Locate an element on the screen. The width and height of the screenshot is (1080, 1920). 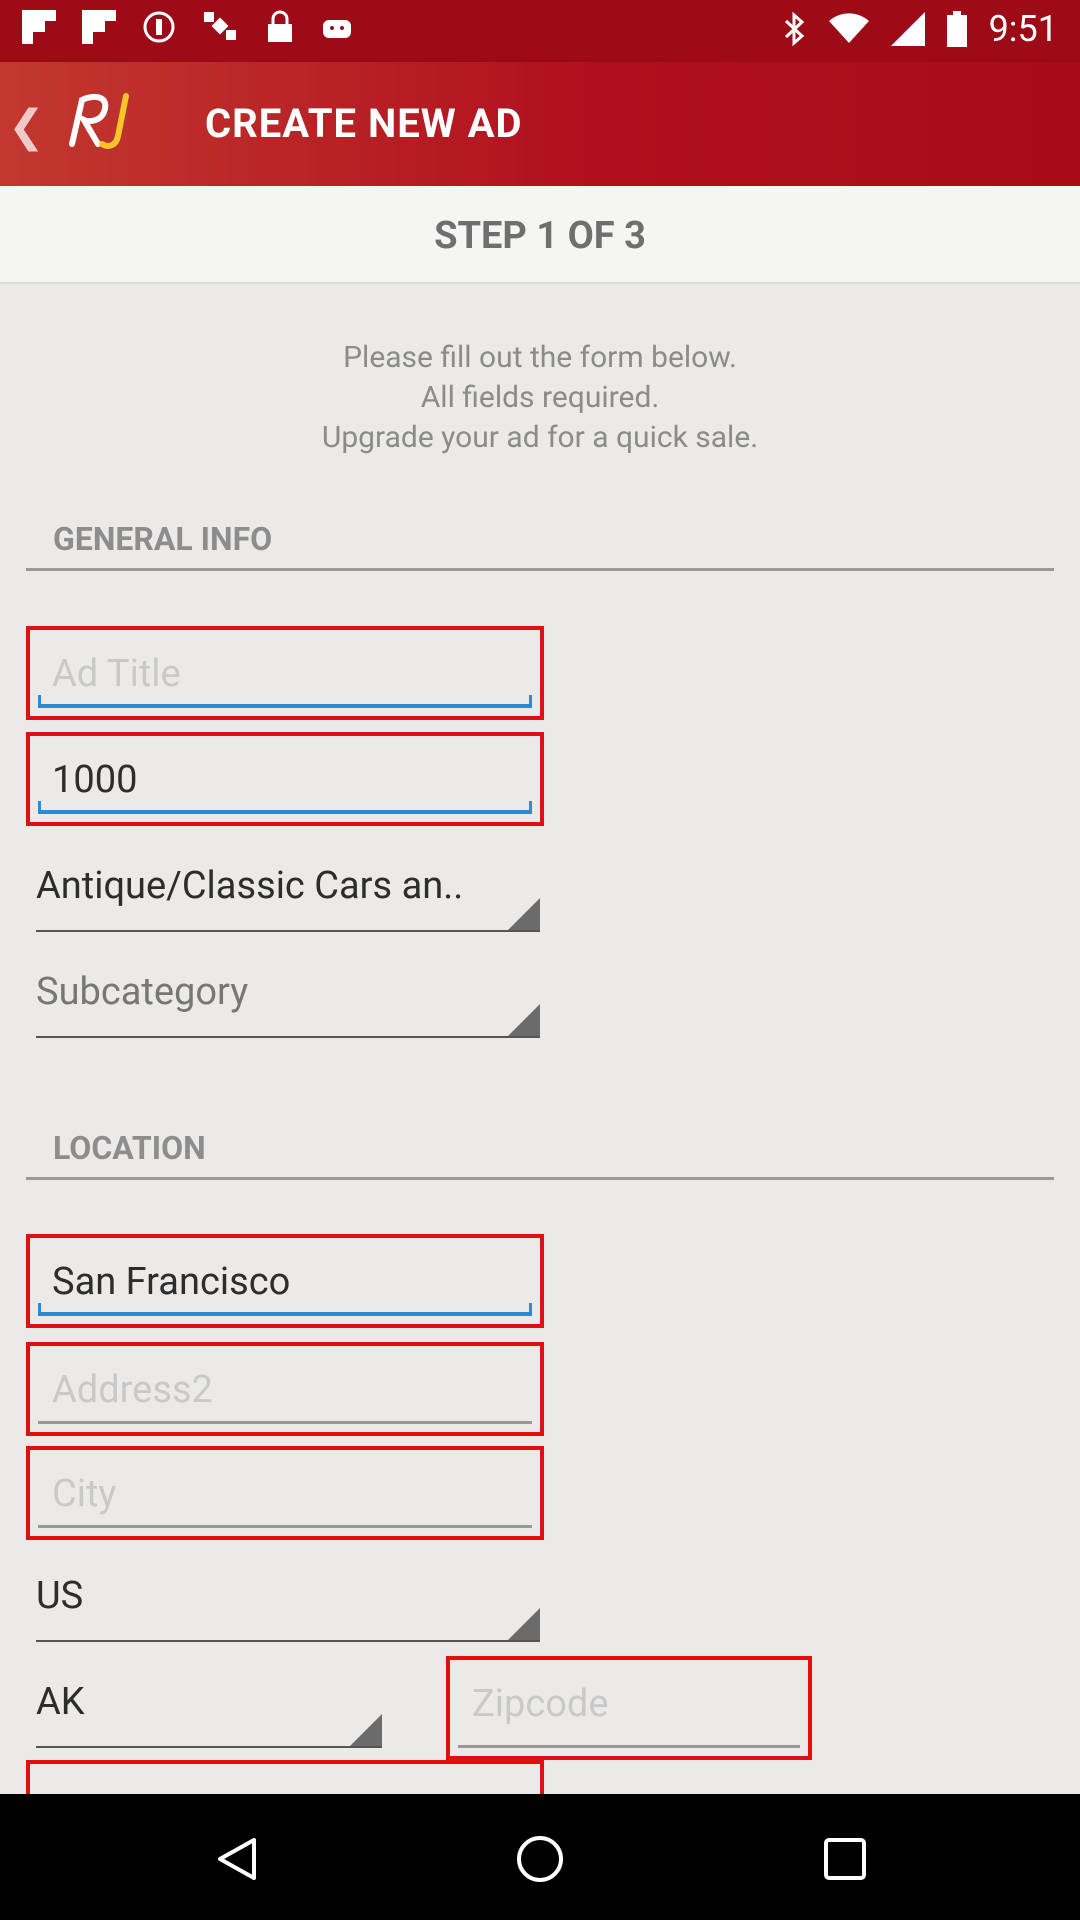
satellite-icon is located at coordinates (220, 26).